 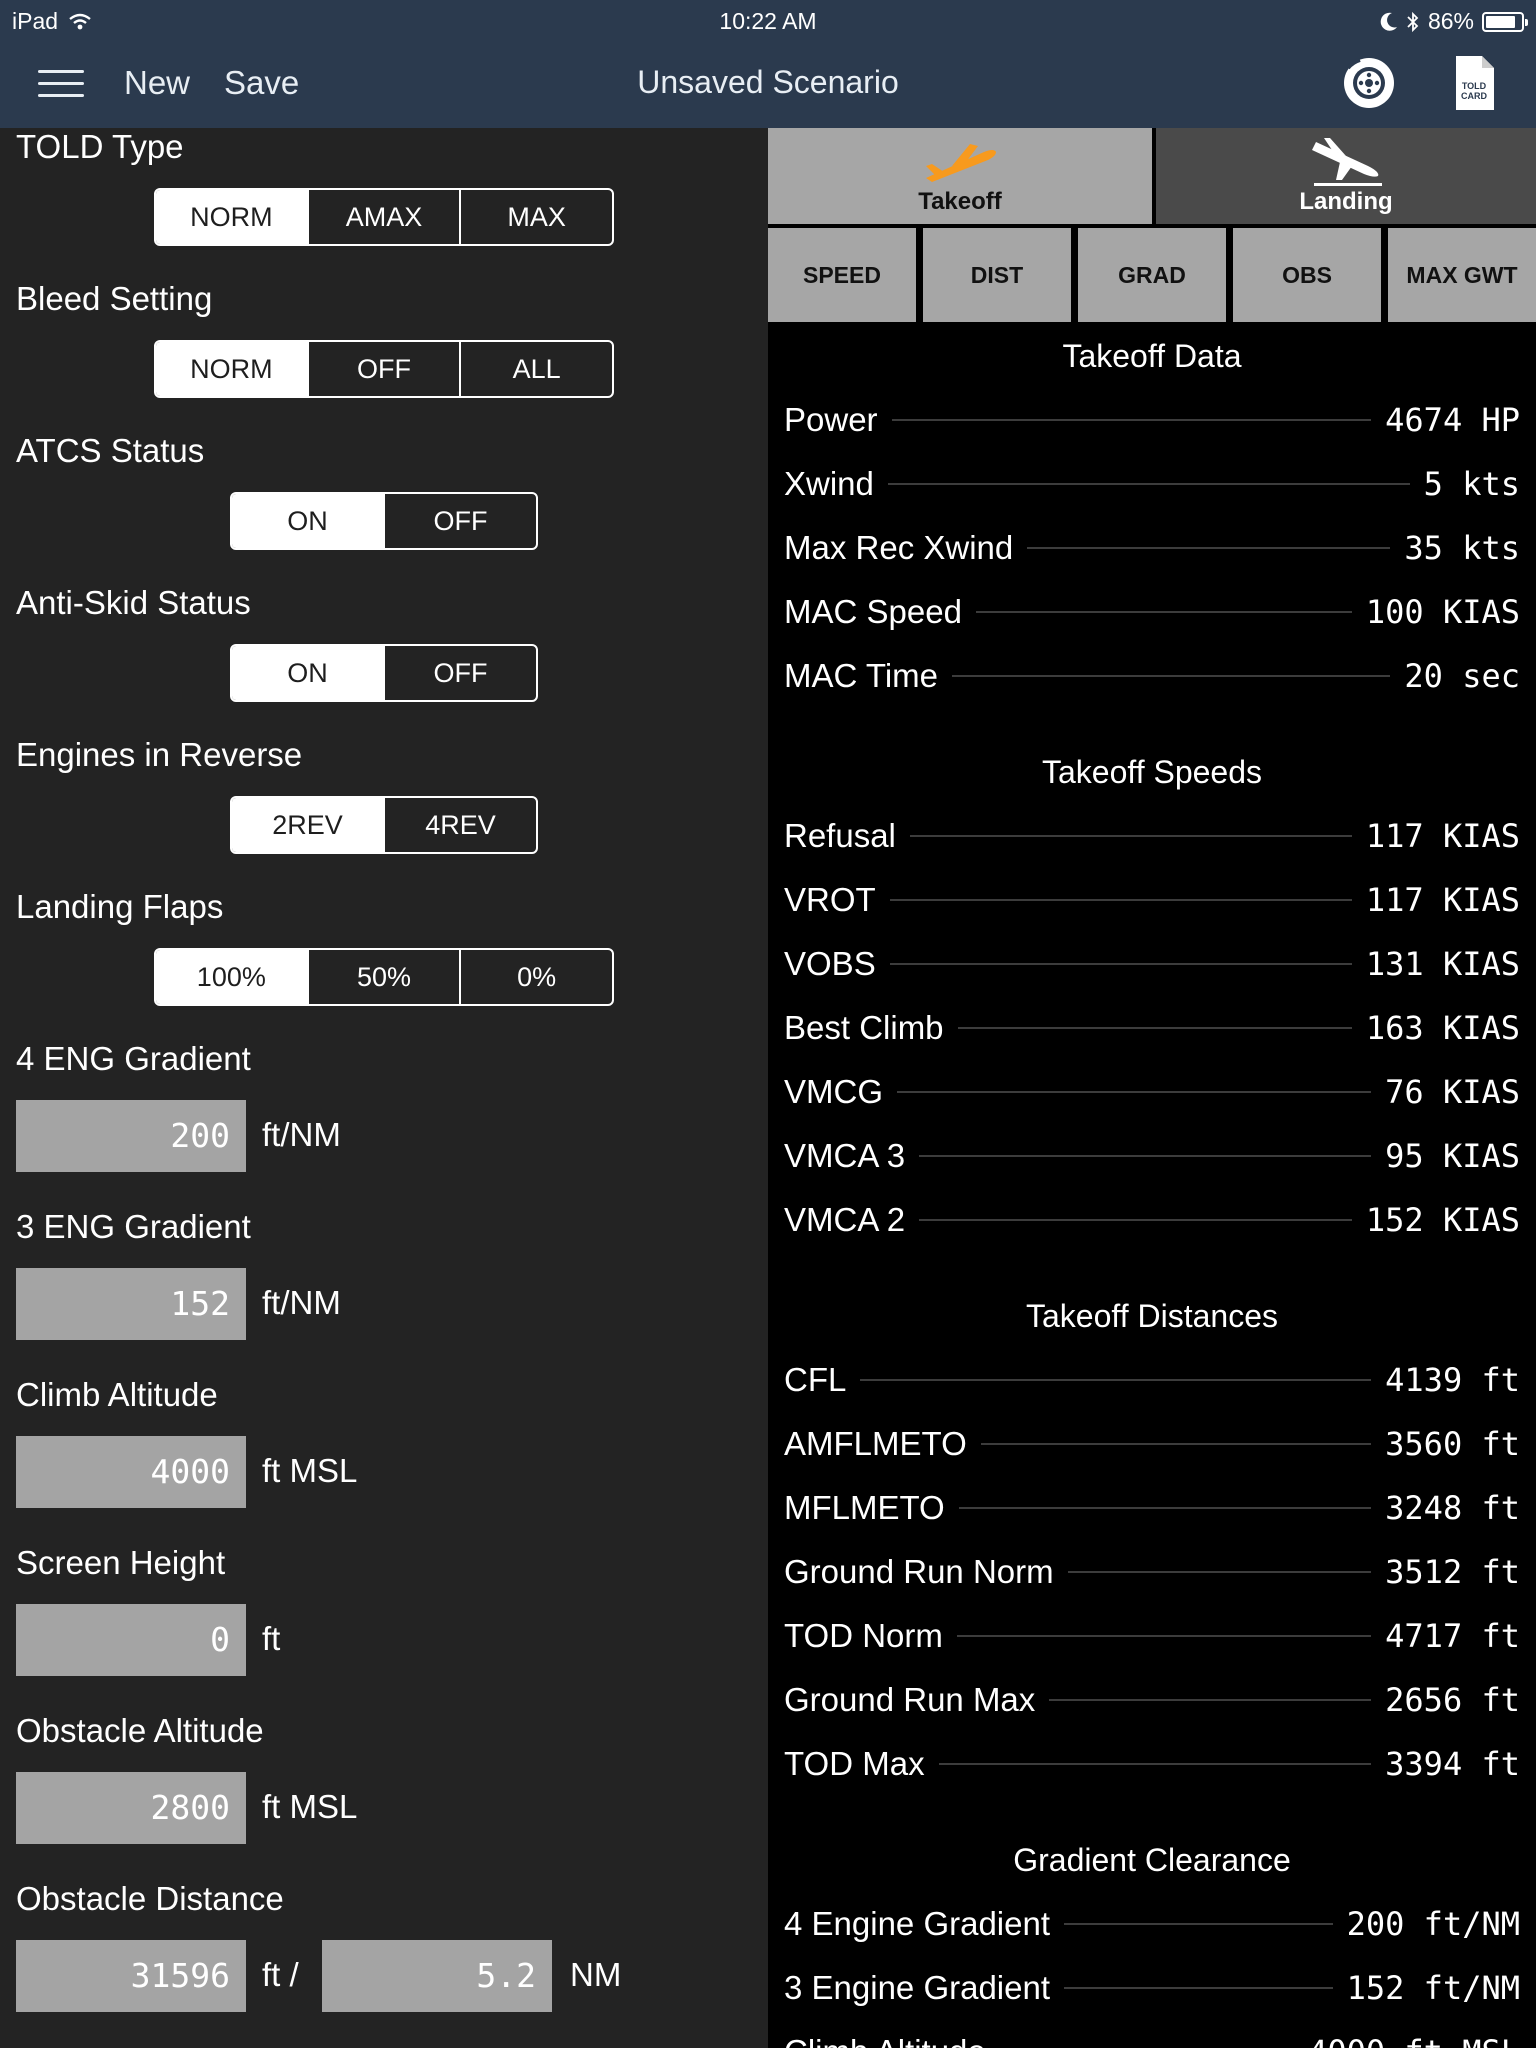 I want to click on result-value: 4674 HP, so click(x=1452, y=420).